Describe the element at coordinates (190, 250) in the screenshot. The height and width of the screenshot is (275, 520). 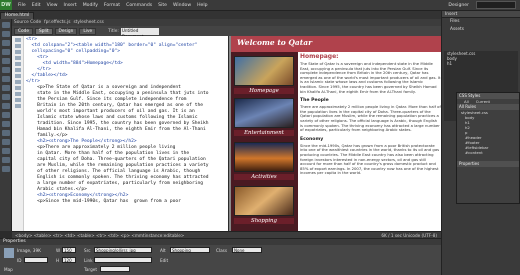
I see `alt-input: Shopping` at that location.